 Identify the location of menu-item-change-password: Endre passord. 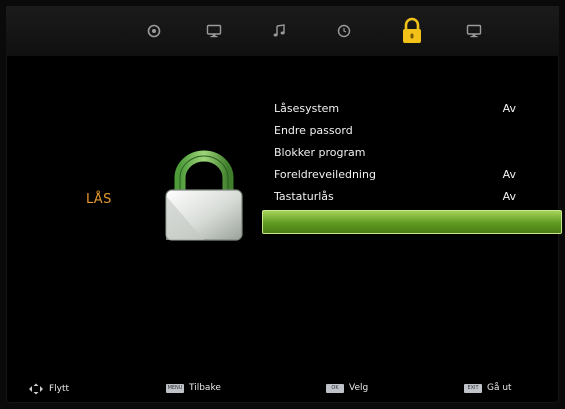
(412, 131).